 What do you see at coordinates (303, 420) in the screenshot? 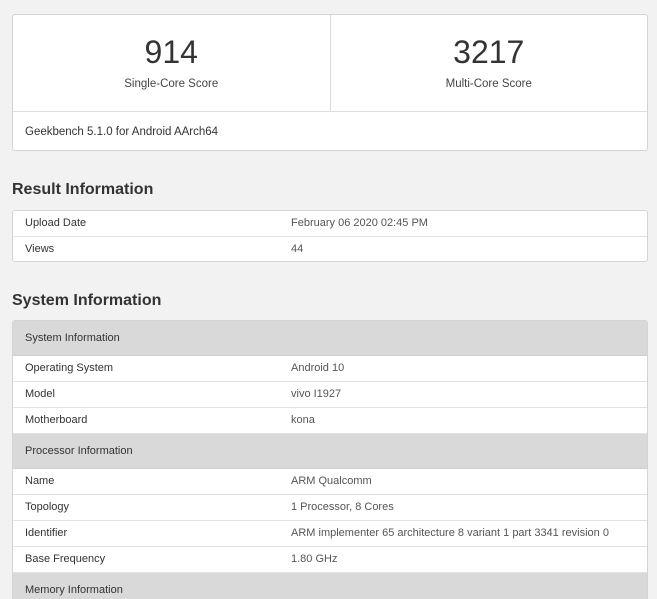
I see `row-value: kona` at bounding box center [303, 420].